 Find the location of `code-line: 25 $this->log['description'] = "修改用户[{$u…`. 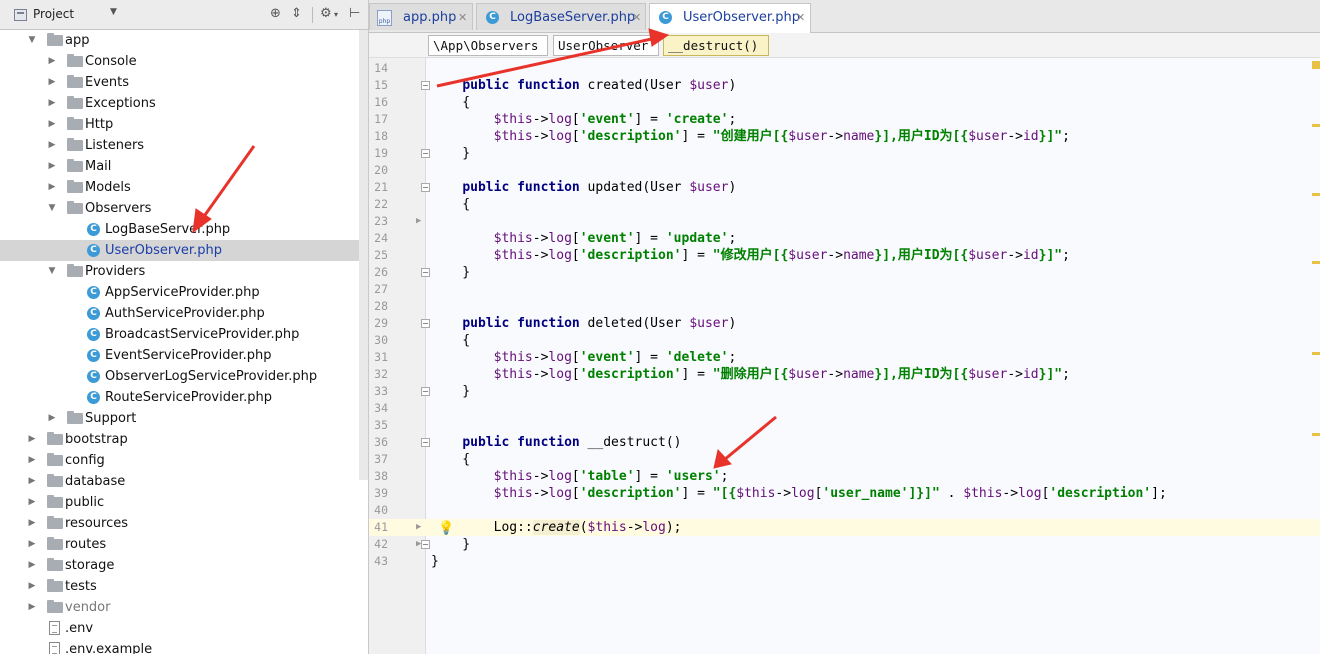

code-line: 25 $this->log['description'] = "修改用户[{$u… is located at coordinates (844, 255).